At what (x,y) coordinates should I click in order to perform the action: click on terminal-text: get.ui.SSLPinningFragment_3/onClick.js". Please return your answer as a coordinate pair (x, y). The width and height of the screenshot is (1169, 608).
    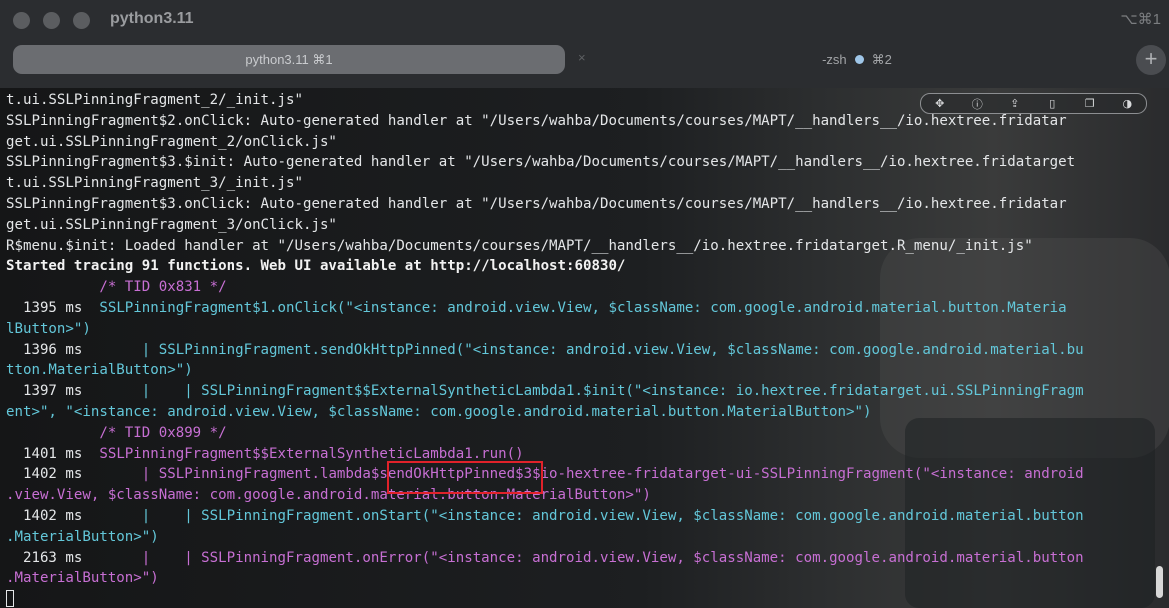
    Looking at the image, I should click on (171, 224).